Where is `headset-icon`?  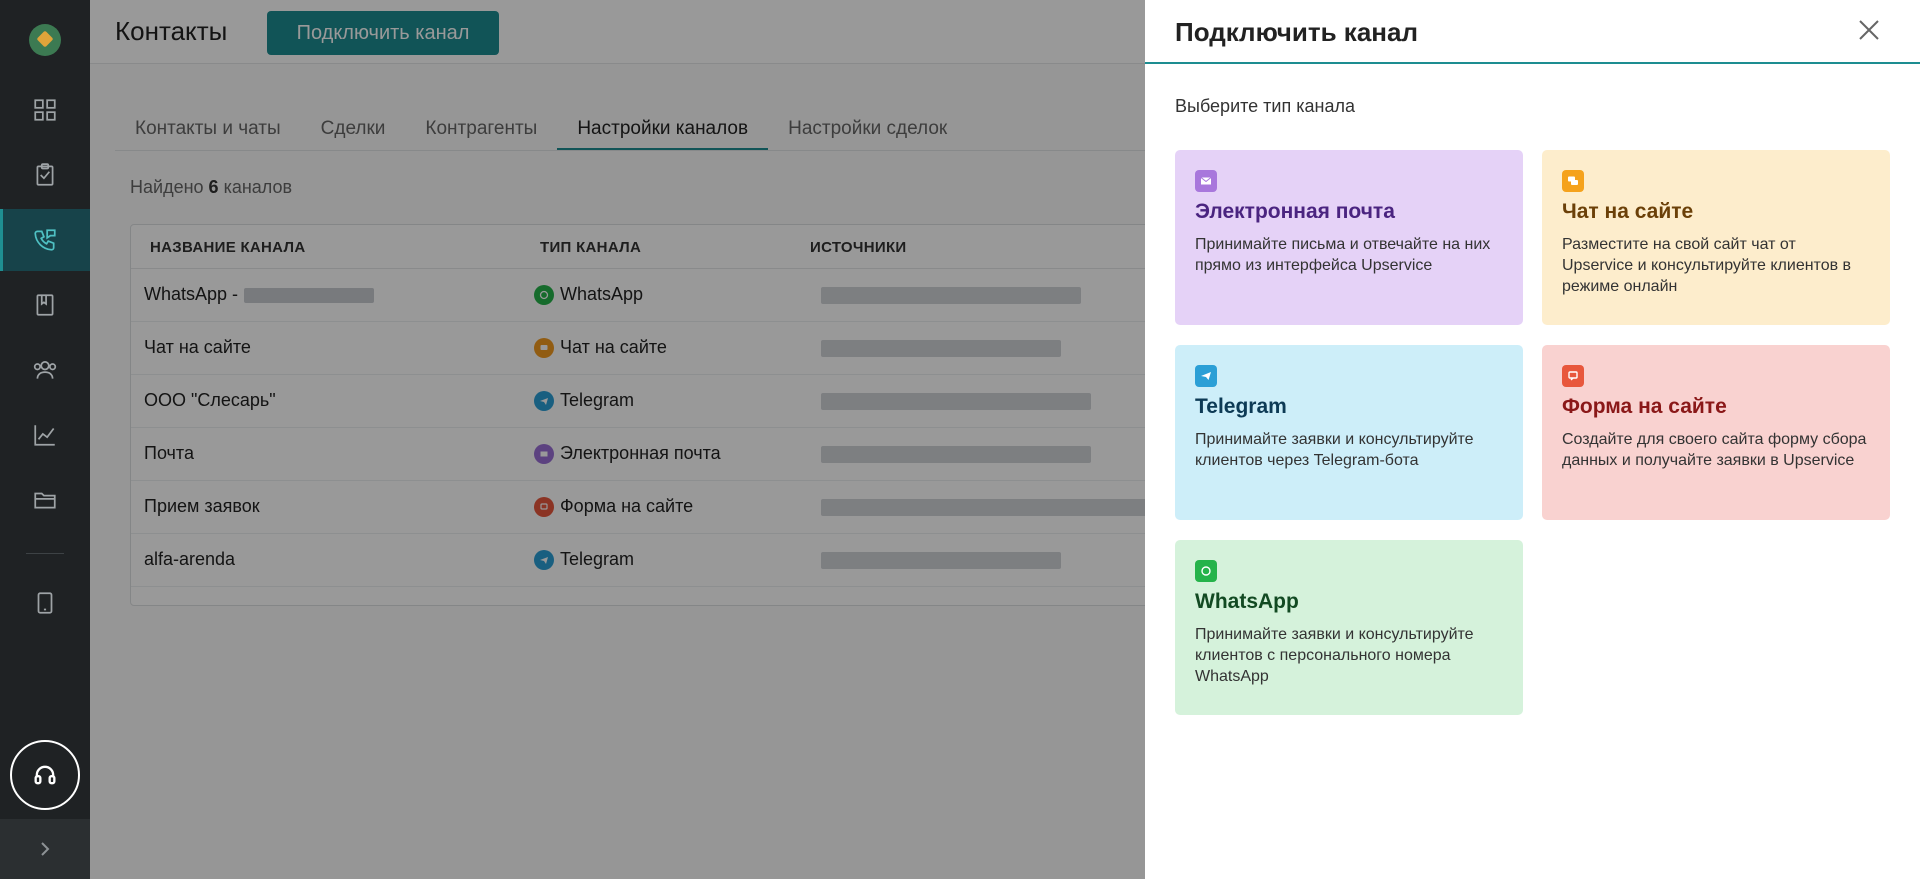 headset-icon is located at coordinates (45, 775).